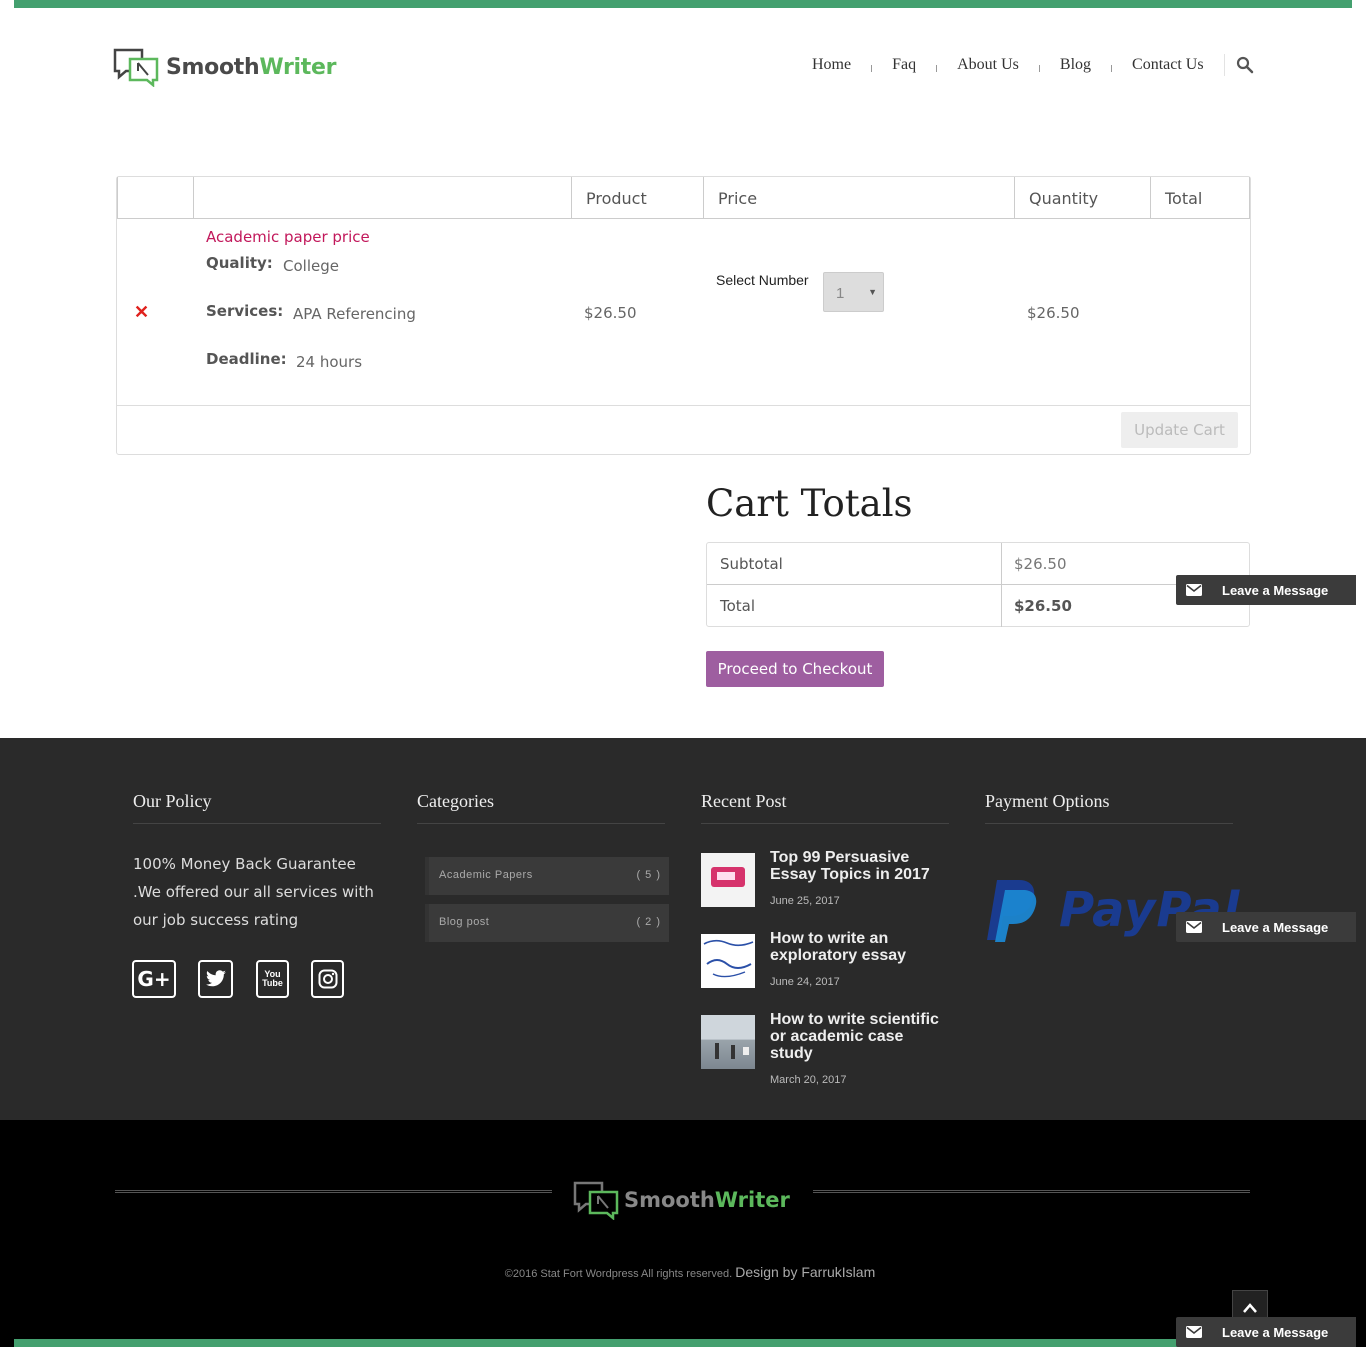 The width and height of the screenshot is (1366, 1347). I want to click on subtotal-label: Subtotal, so click(854, 564).